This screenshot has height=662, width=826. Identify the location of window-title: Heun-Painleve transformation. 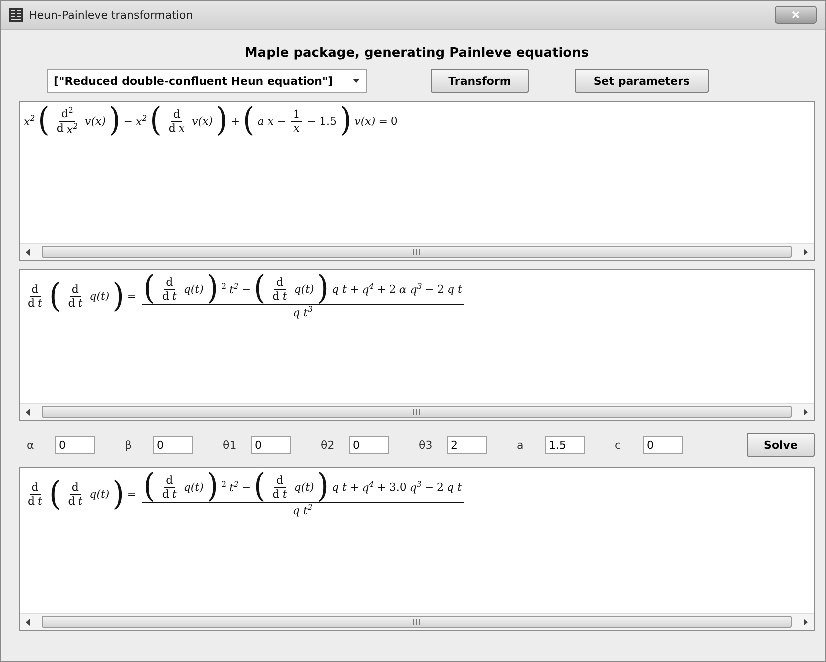
(111, 15).